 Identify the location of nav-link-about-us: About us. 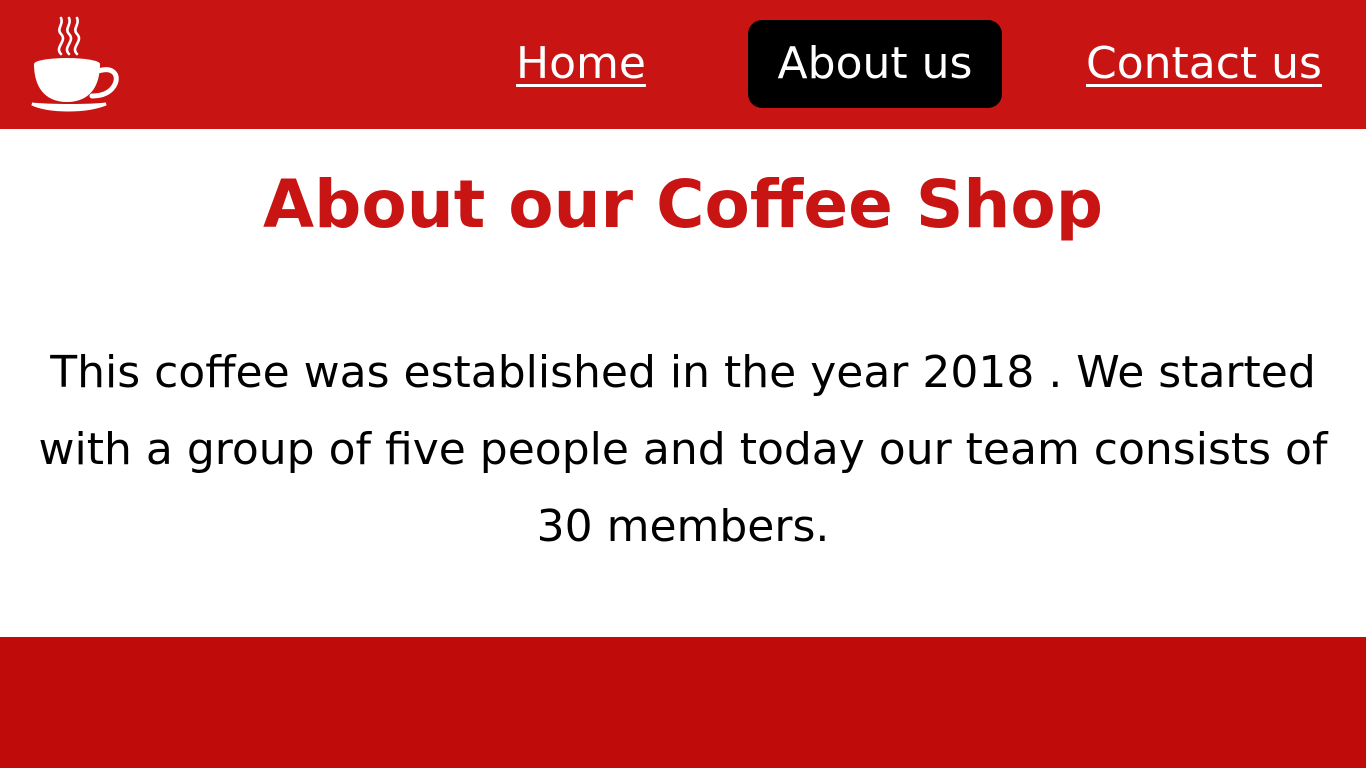
(875, 64).